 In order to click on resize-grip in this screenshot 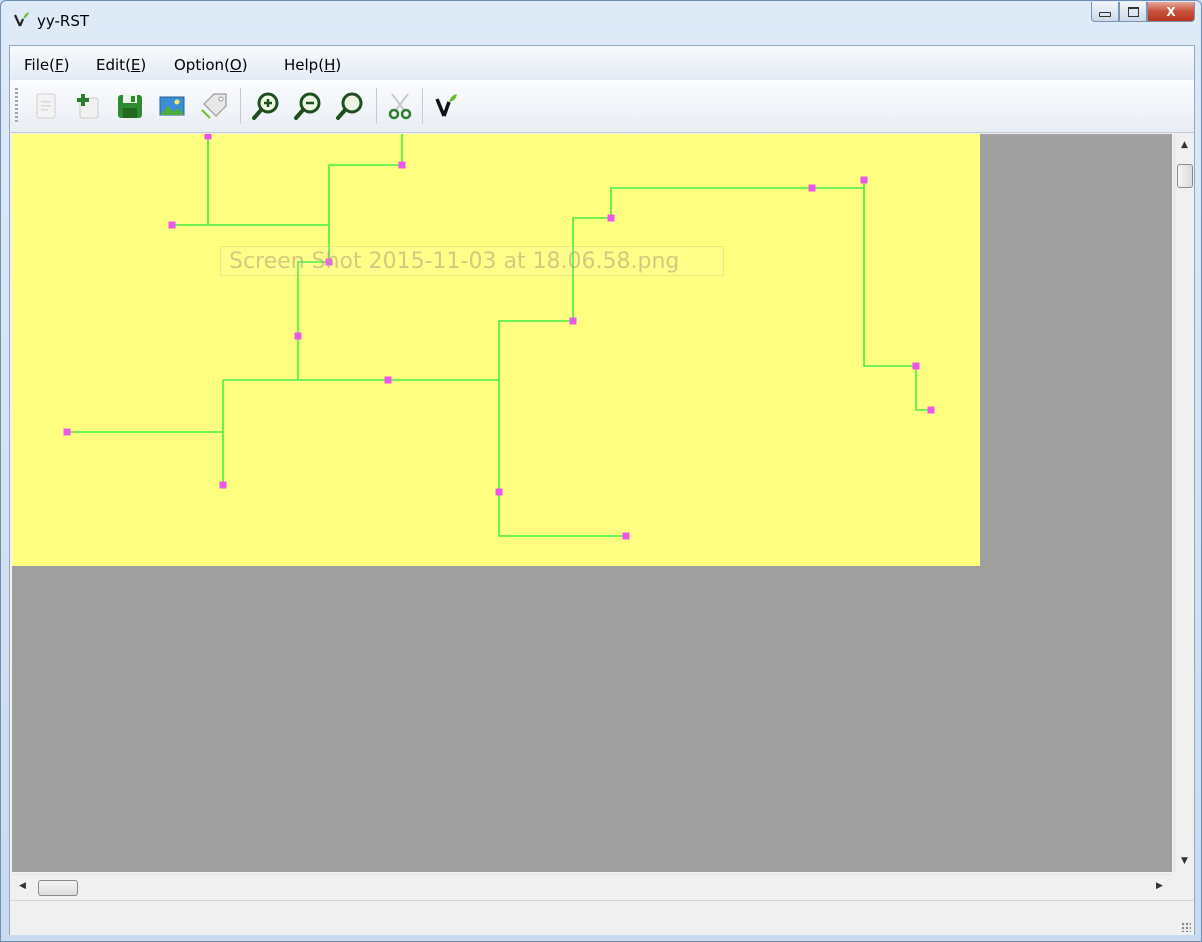, I will do `click(1186, 927)`.